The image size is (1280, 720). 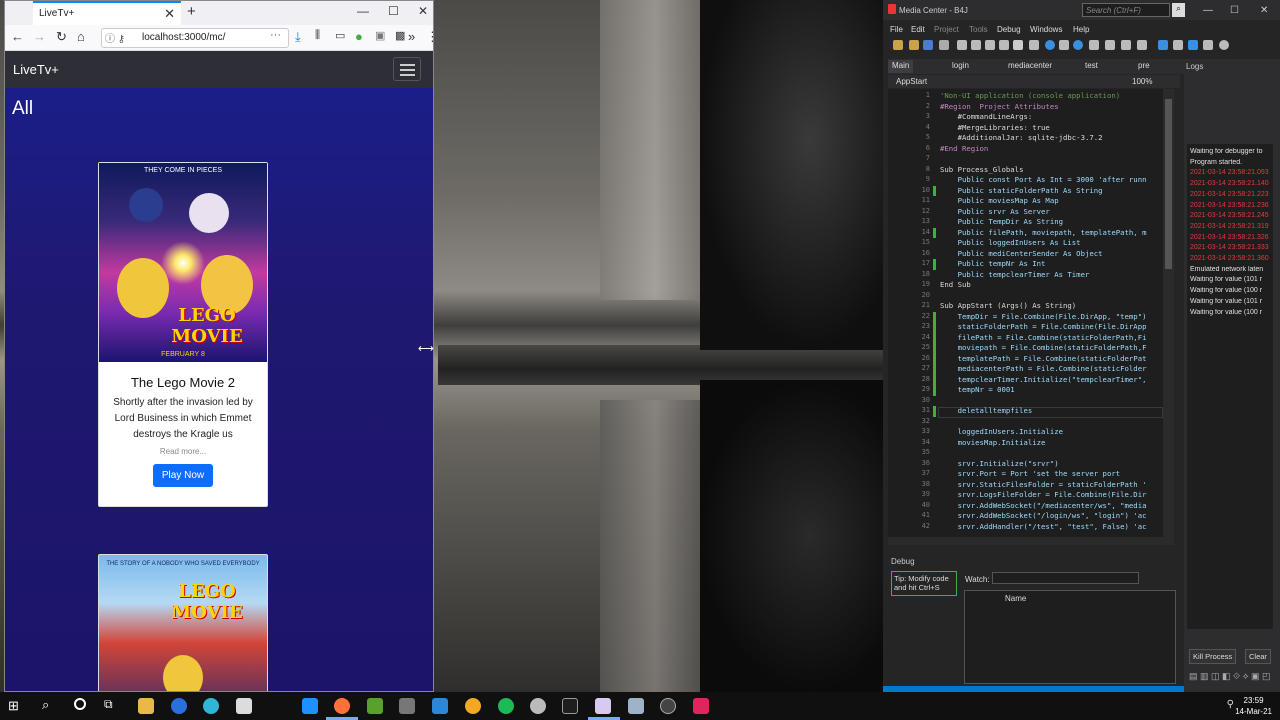 I want to click on code-line: #CommandLineArgs:, so click(x=986, y=116).